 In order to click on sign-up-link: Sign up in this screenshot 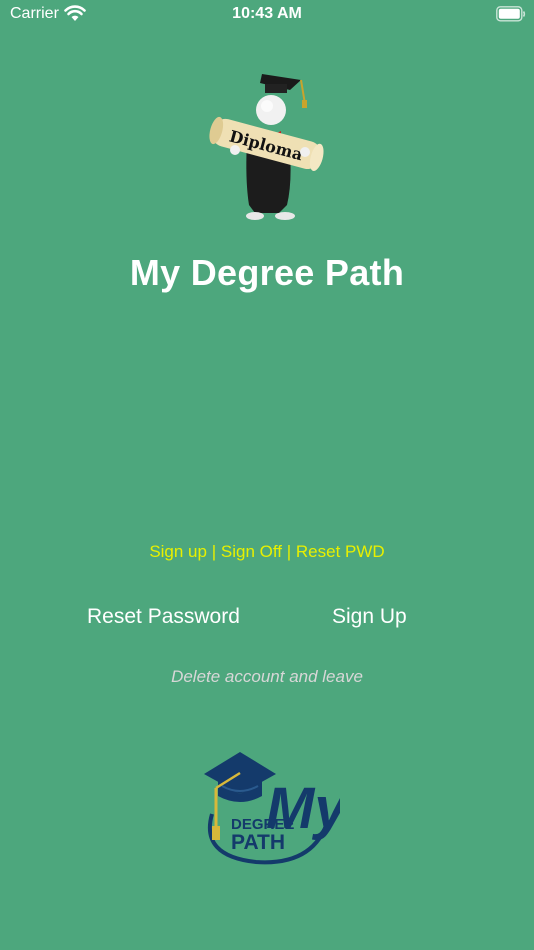, I will do `click(178, 551)`.